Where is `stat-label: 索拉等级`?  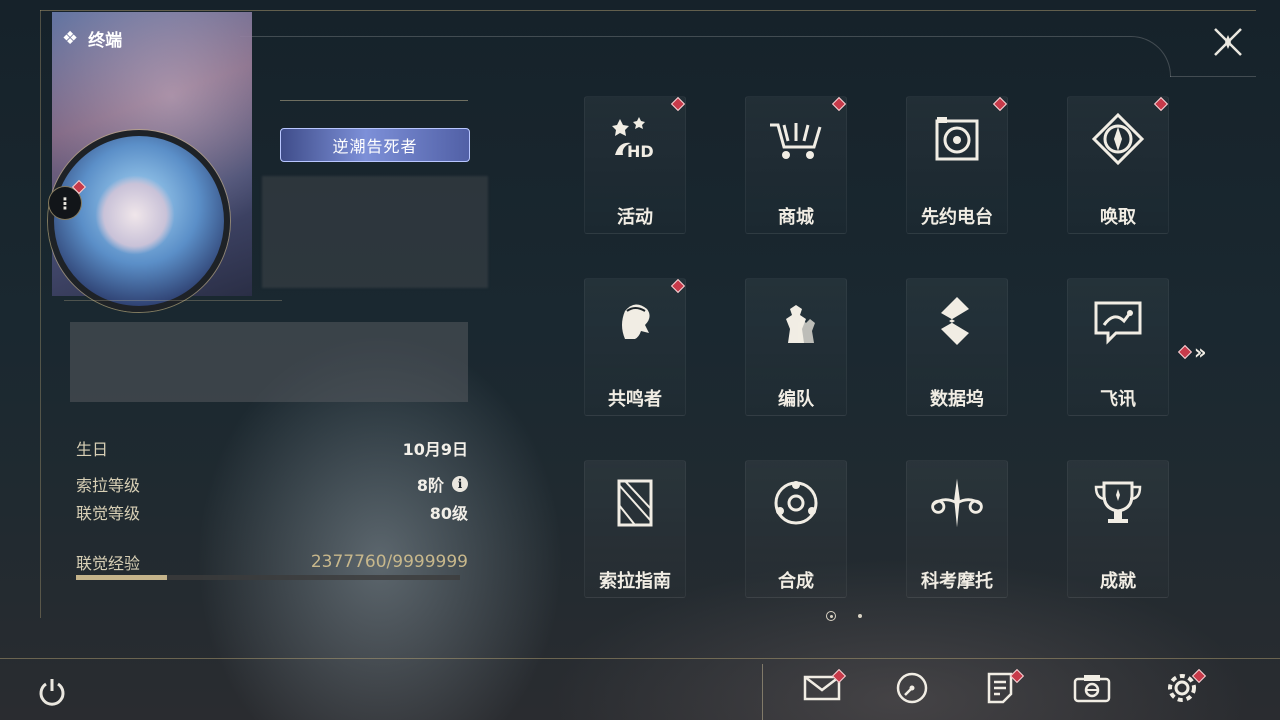
stat-label: 索拉等级 is located at coordinates (108, 485).